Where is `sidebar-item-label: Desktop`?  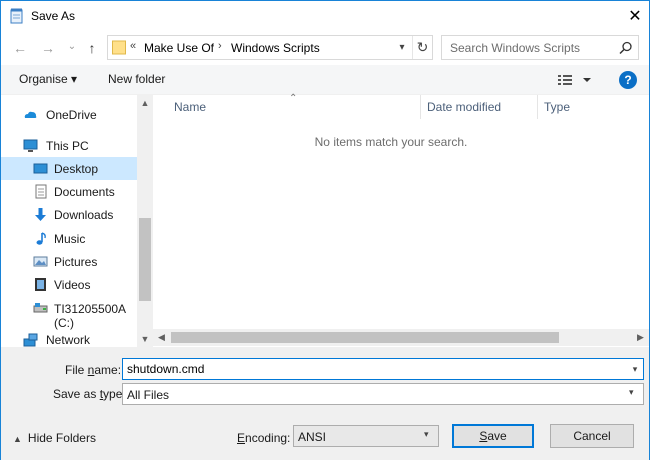 sidebar-item-label: Desktop is located at coordinates (76, 169).